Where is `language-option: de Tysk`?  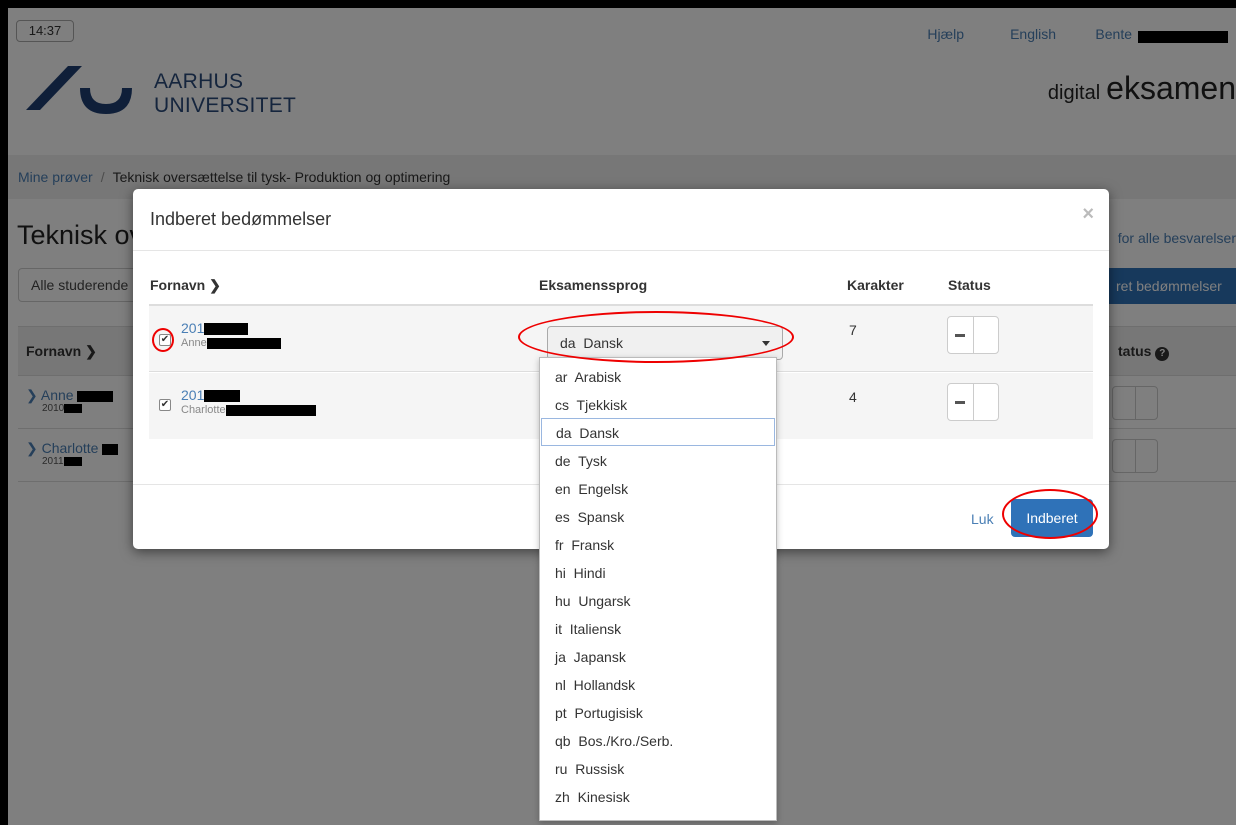 language-option: de Tysk is located at coordinates (658, 461).